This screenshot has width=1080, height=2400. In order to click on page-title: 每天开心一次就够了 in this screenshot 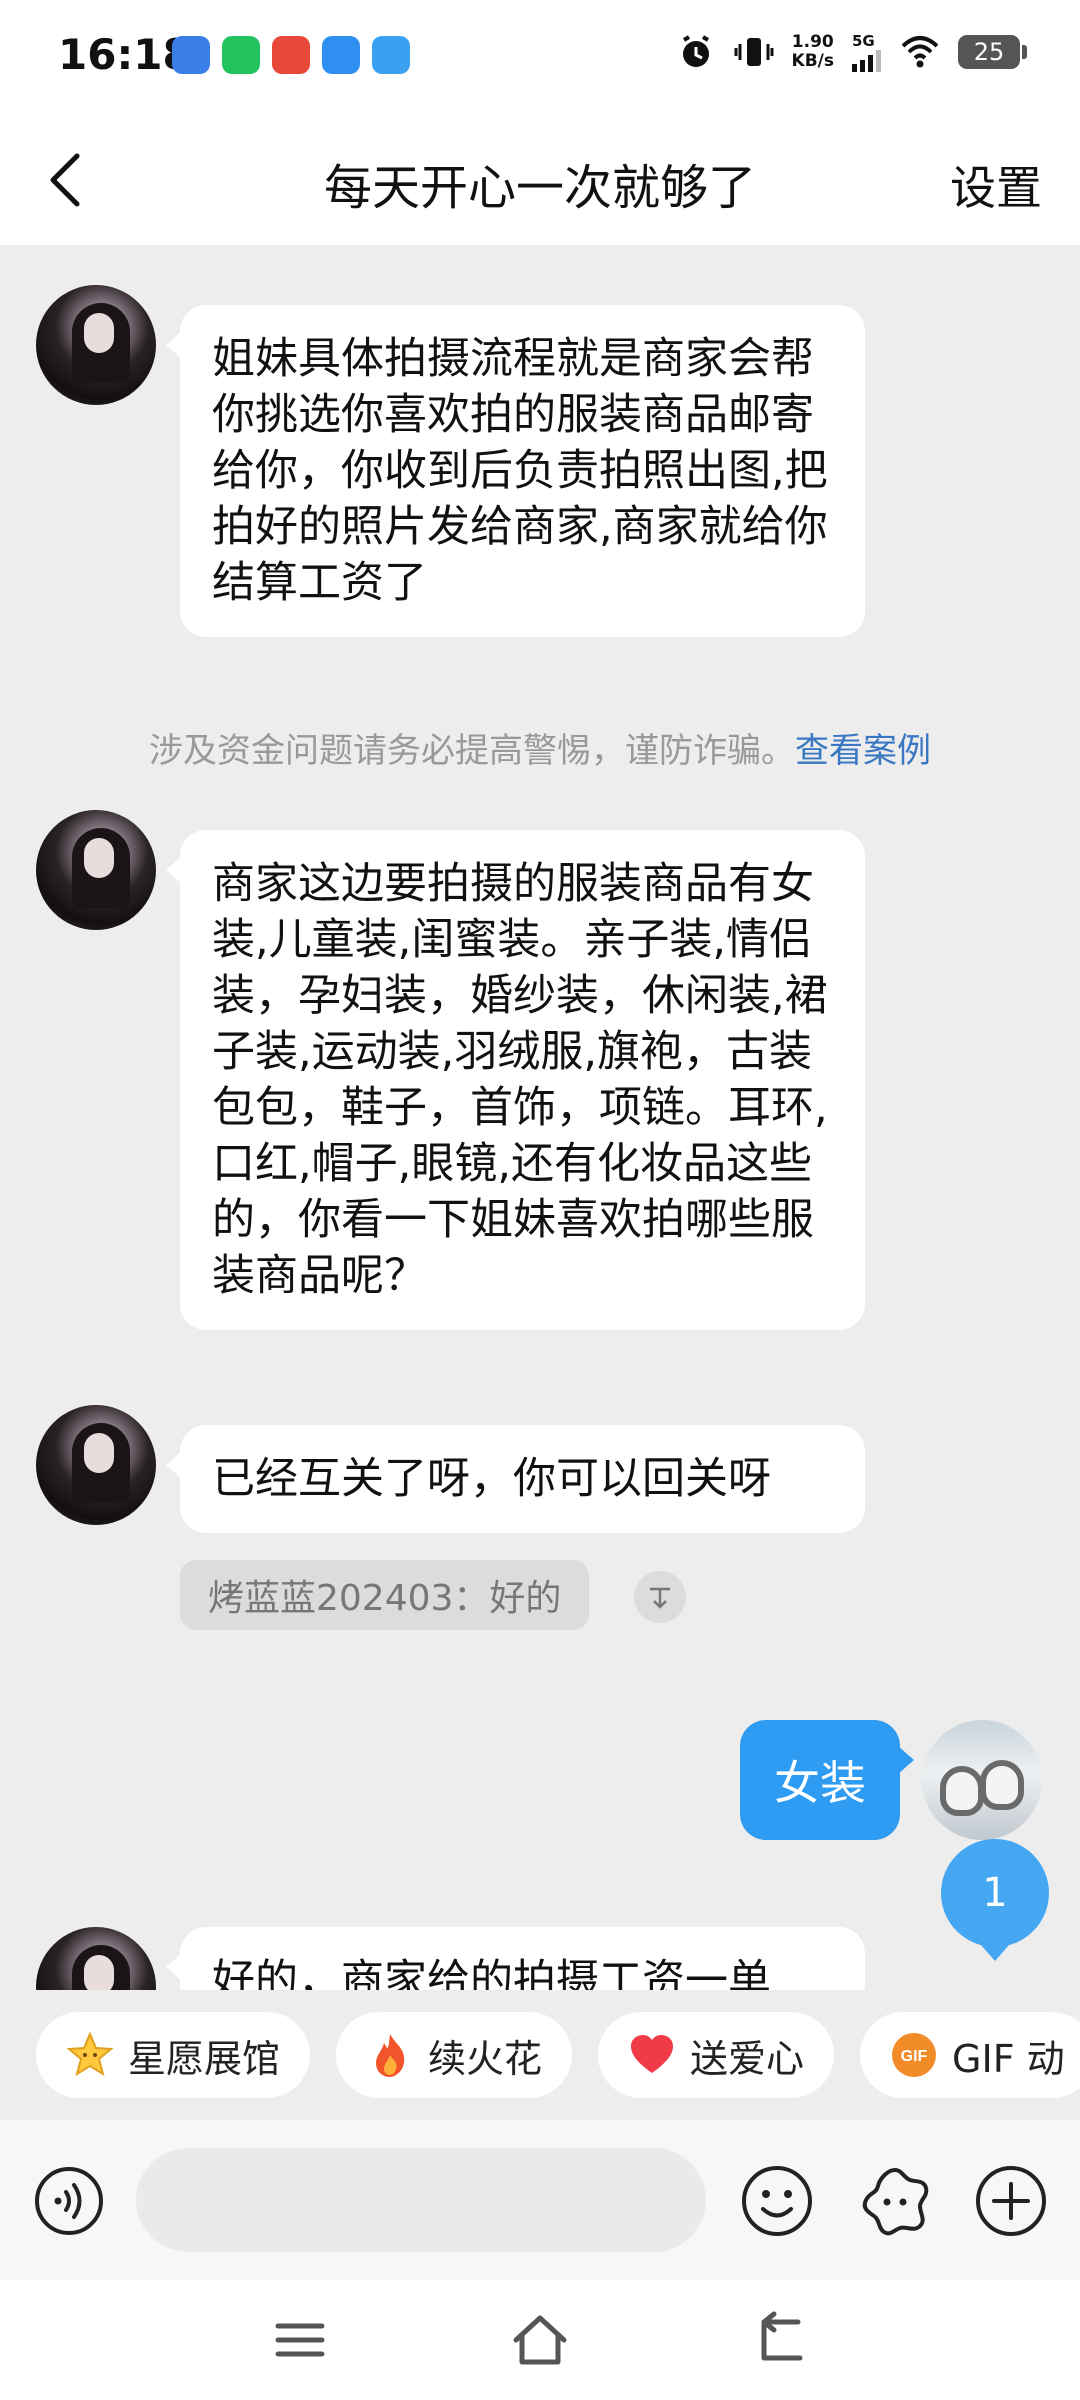, I will do `click(539, 188)`.